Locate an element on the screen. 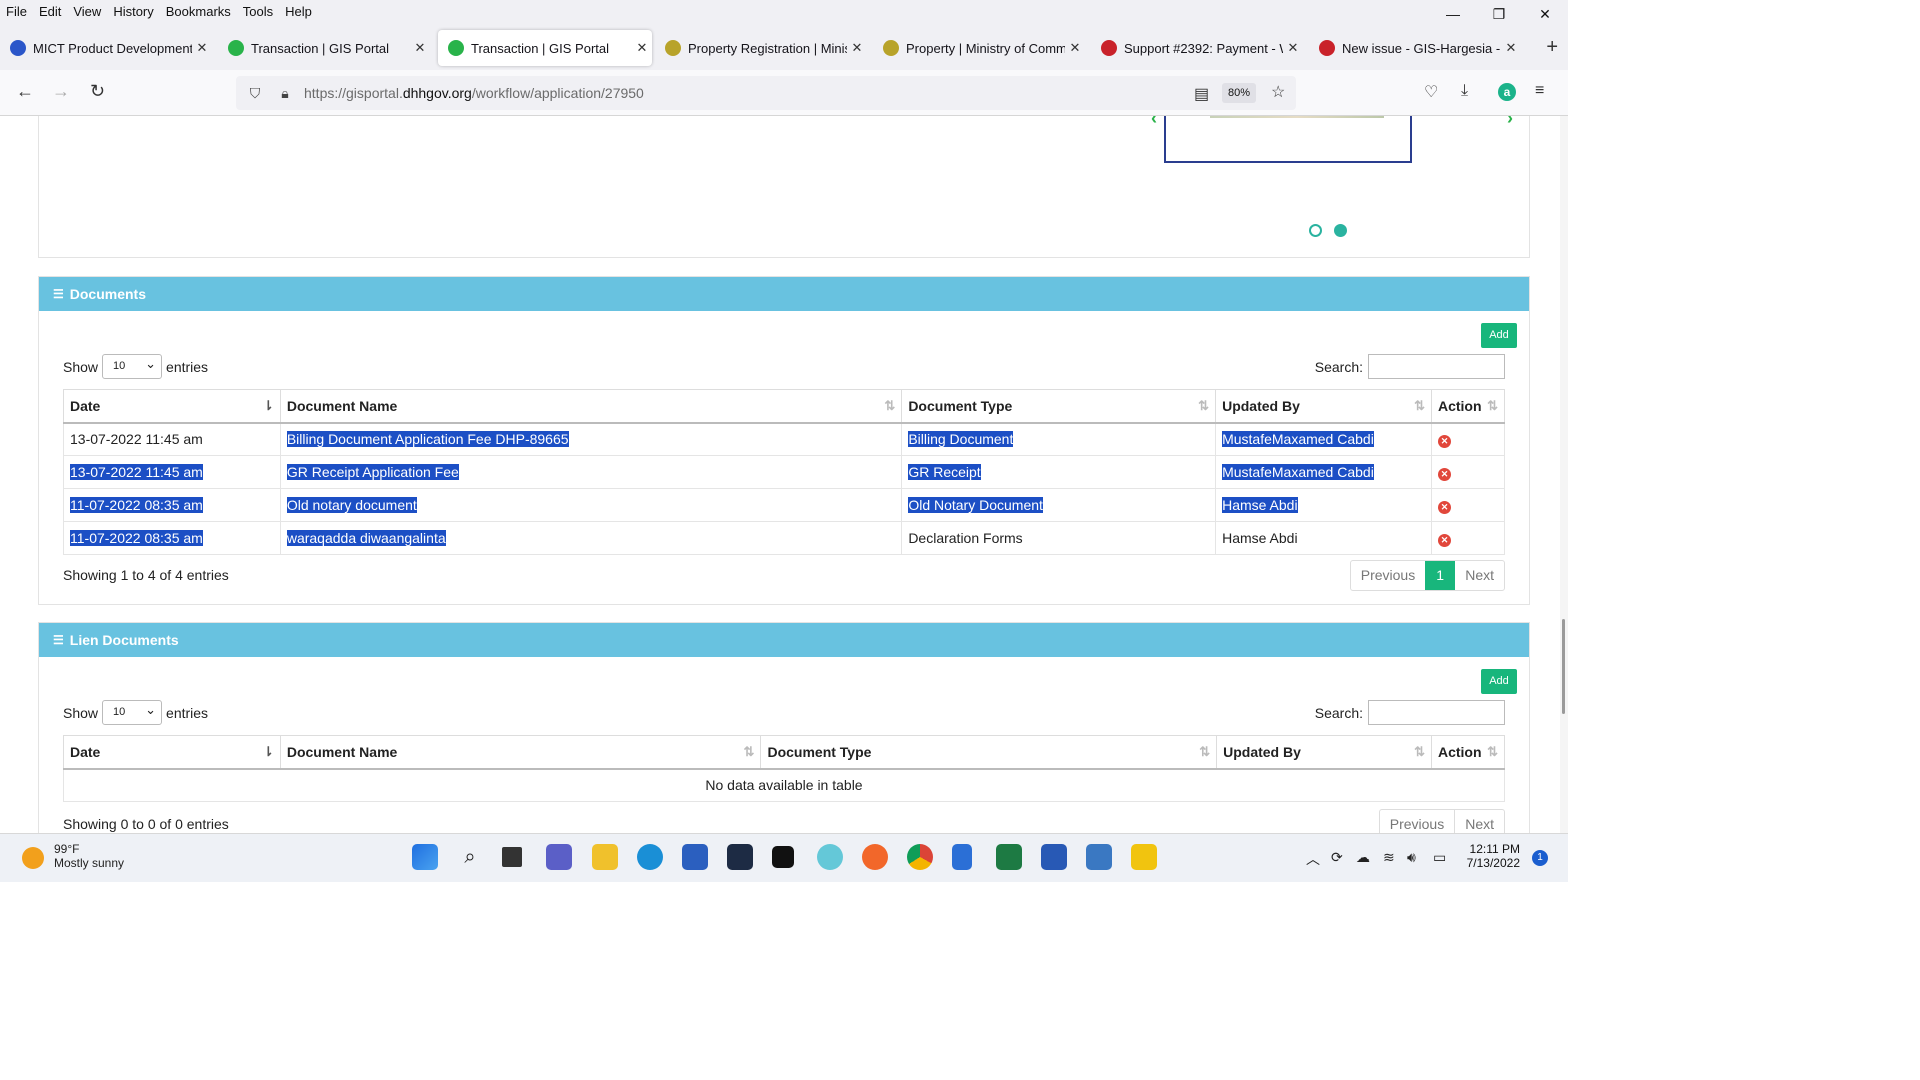 This screenshot has width=1920, height=1080. menu-view: View is located at coordinates (87, 11).